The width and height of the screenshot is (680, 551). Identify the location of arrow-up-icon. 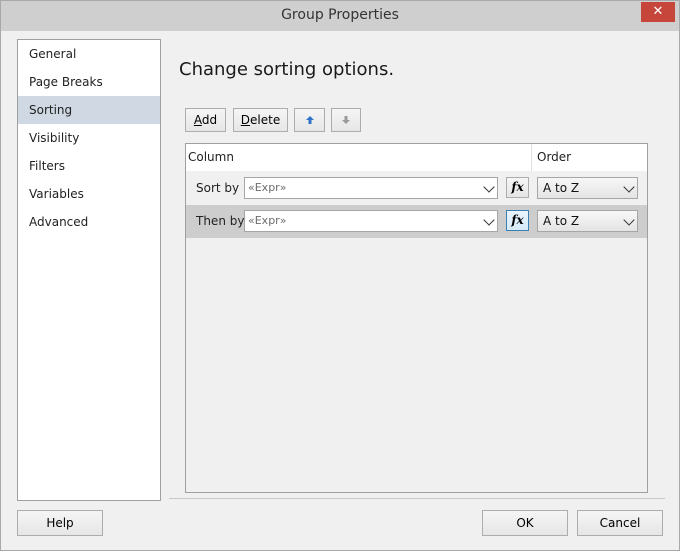
(309, 120).